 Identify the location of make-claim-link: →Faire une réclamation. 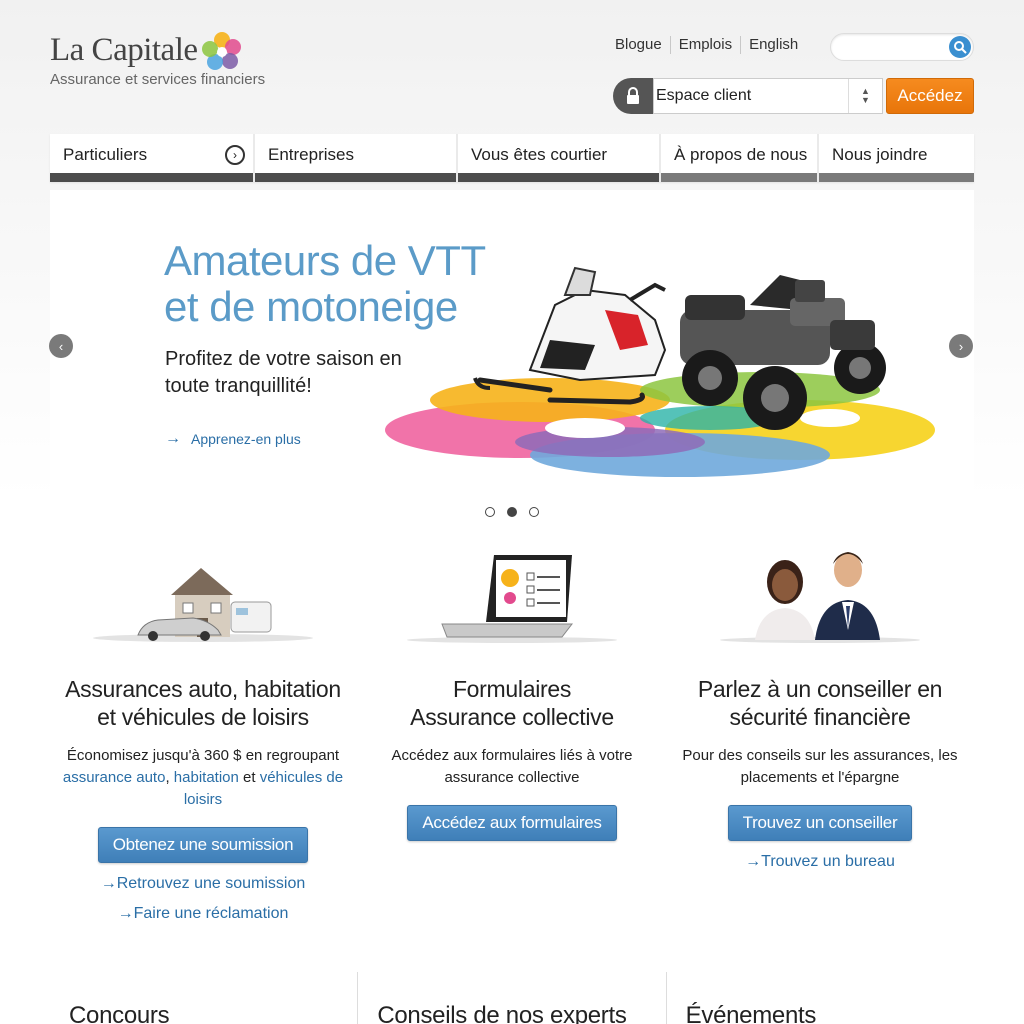
(203, 914).